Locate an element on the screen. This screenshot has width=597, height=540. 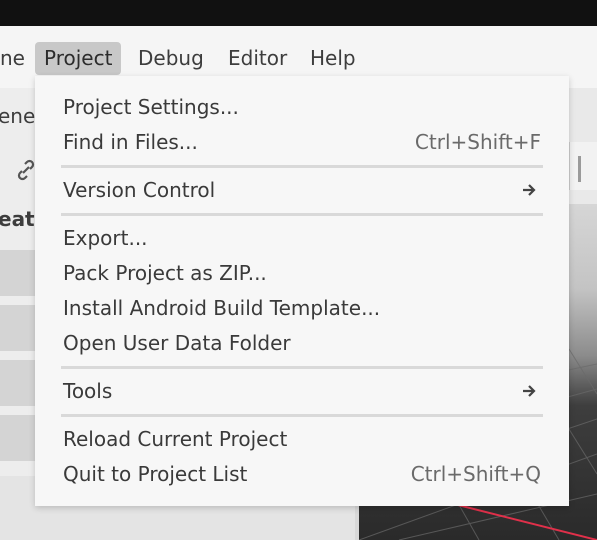
menu-item-reload-project: Reload Current Project is located at coordinates (302, 439).